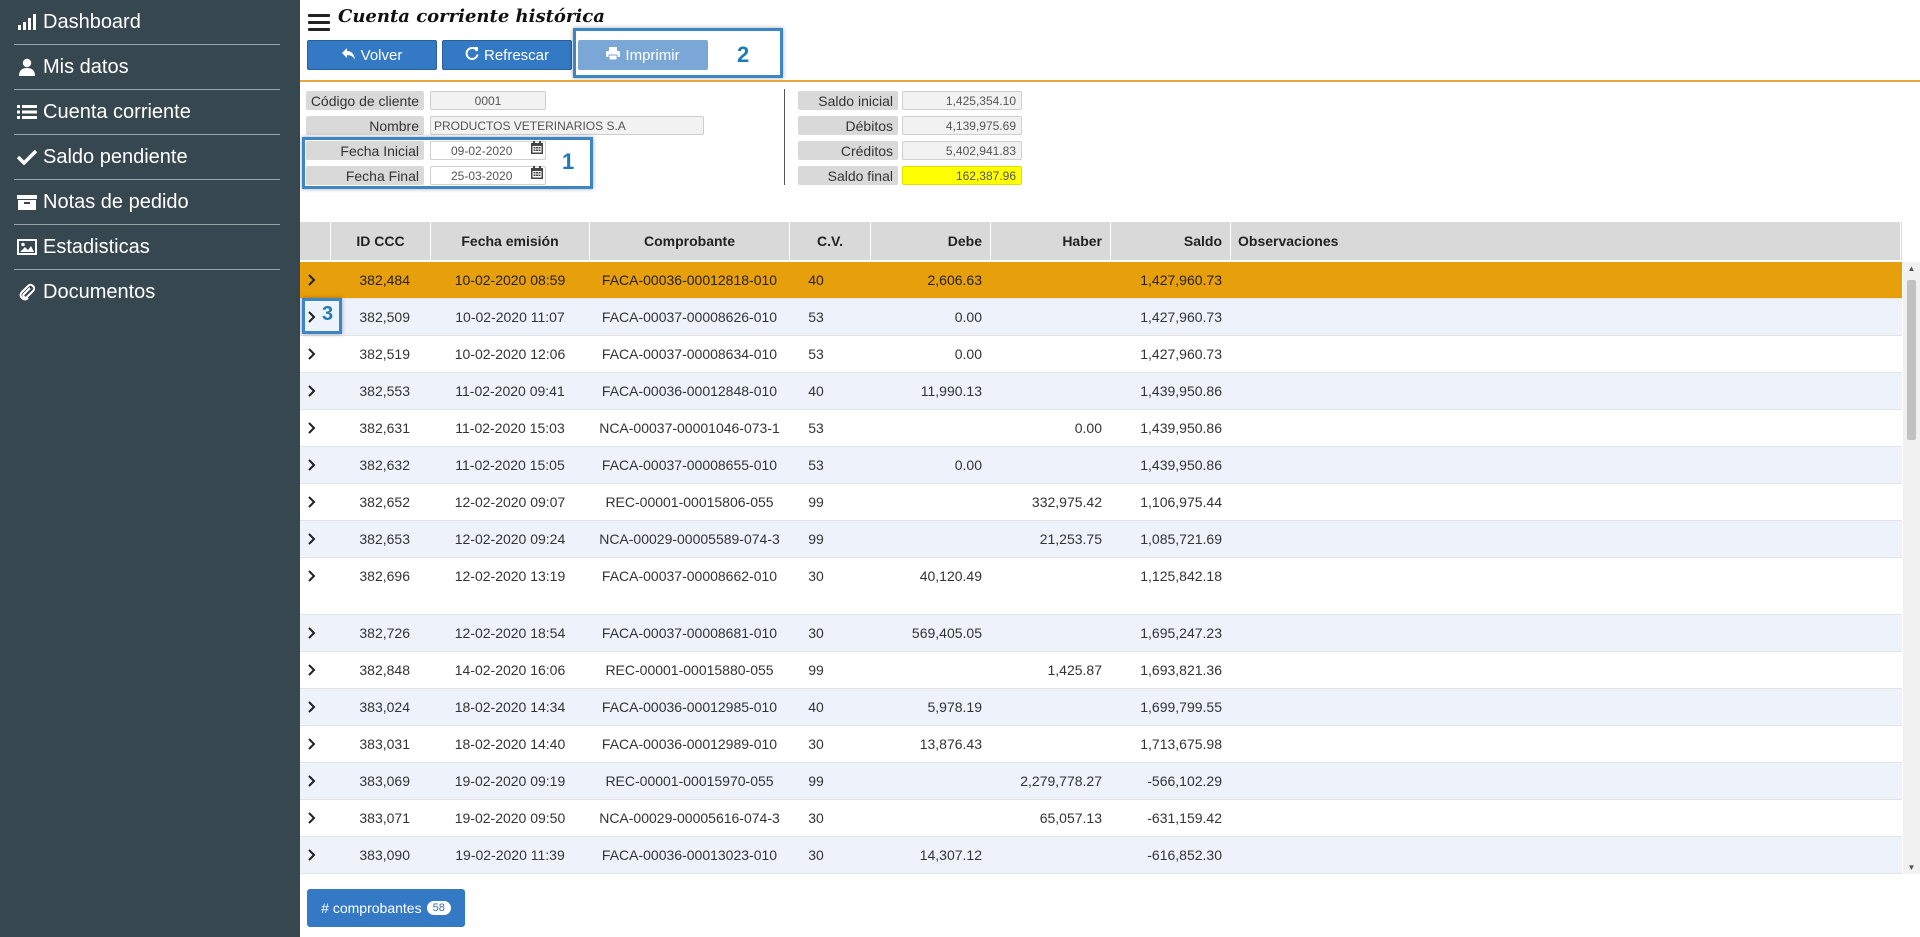 The height and width of the screenshot is (937, 1920). Describe the element at coordinates (510, 855) in the screenshot. I see `cell-fecha: 19-02-2020 11:39` at that location.